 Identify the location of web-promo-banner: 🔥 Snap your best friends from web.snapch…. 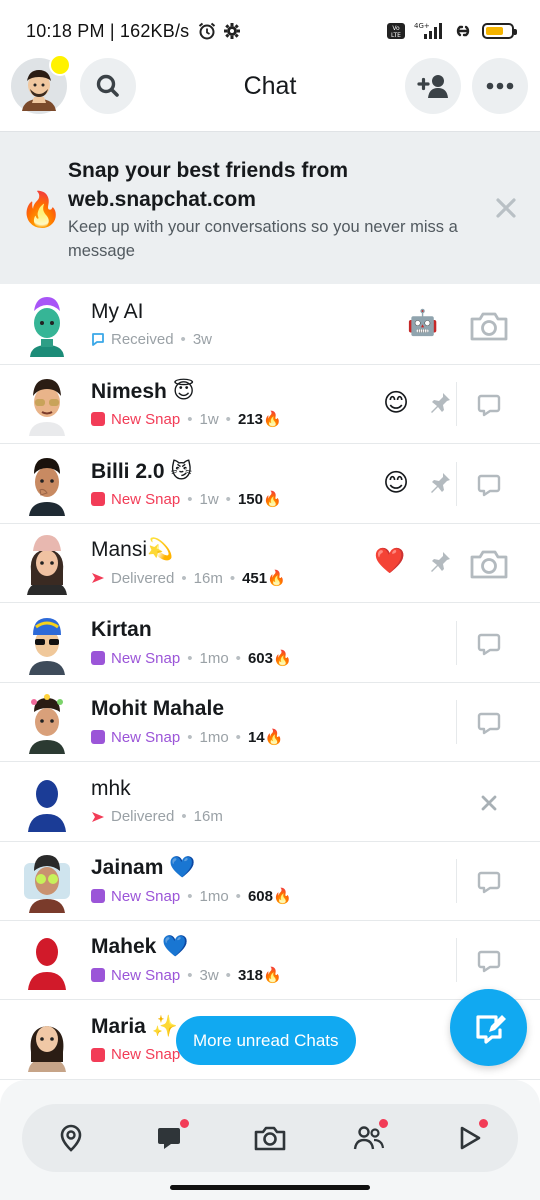
(270, 207).